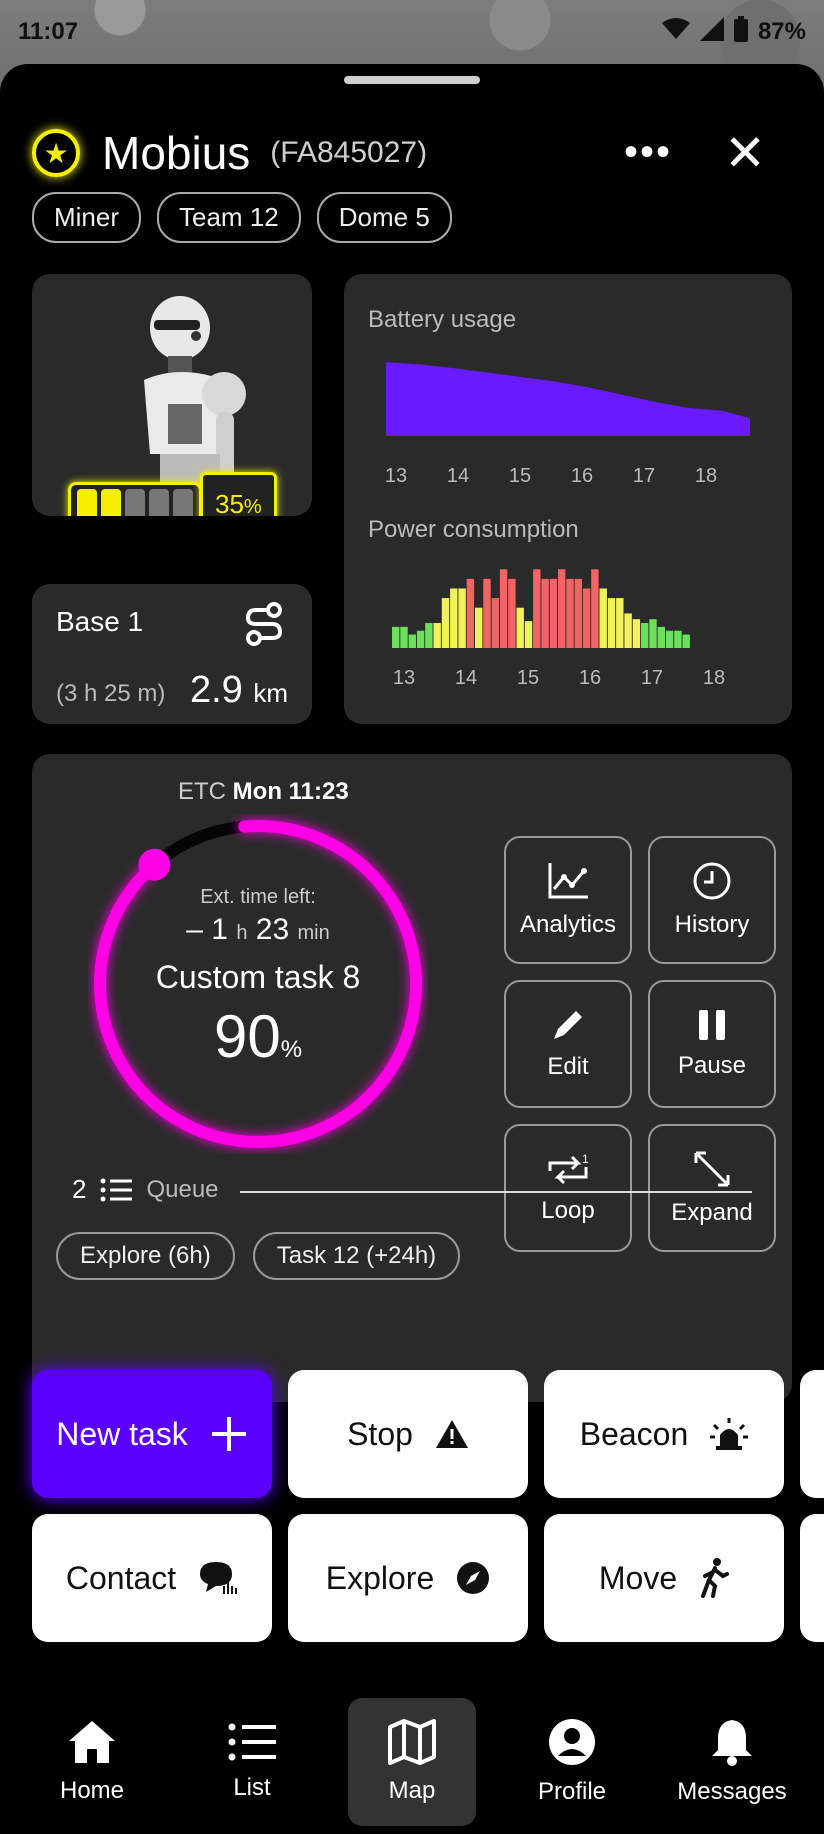  Describe the element at coordinates (229, 217) in the screenshot. I see `tag-team: Team 12` at that location.